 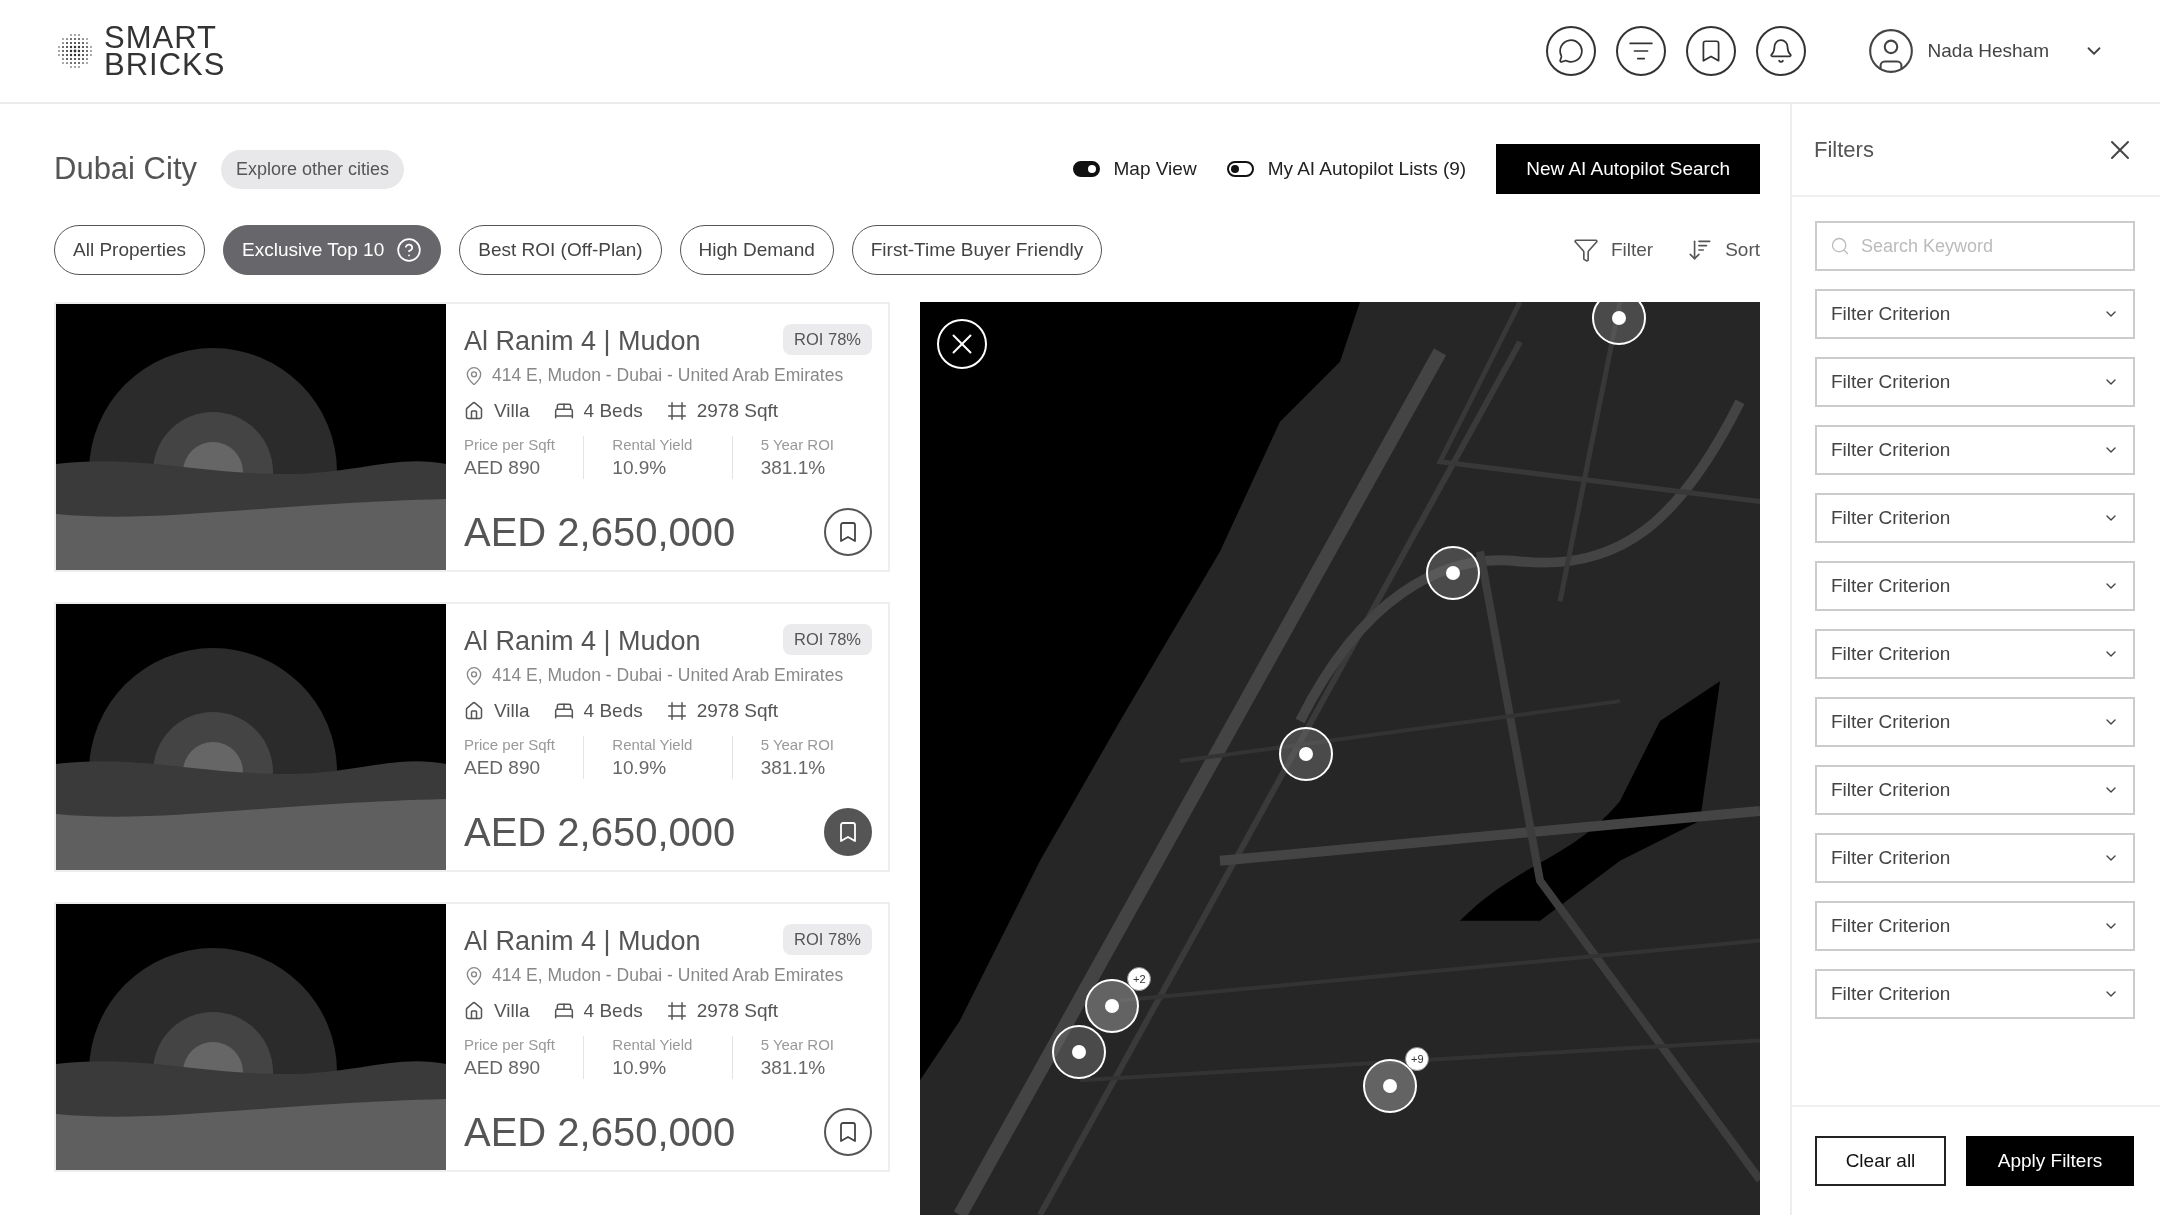 I want to click on view-toggle: My AI Autopilot Lists (9), so click(x=1346, y=169).